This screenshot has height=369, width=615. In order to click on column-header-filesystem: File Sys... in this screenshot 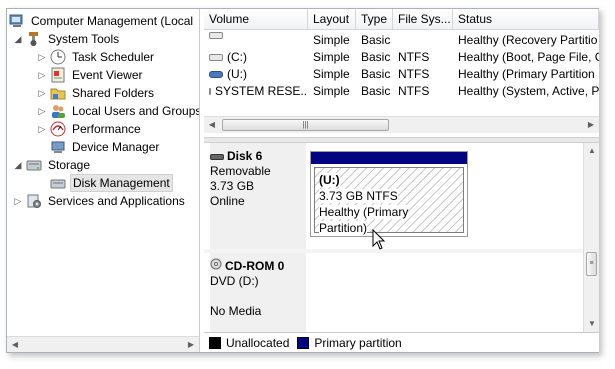, I will do `click(423, 19)`.